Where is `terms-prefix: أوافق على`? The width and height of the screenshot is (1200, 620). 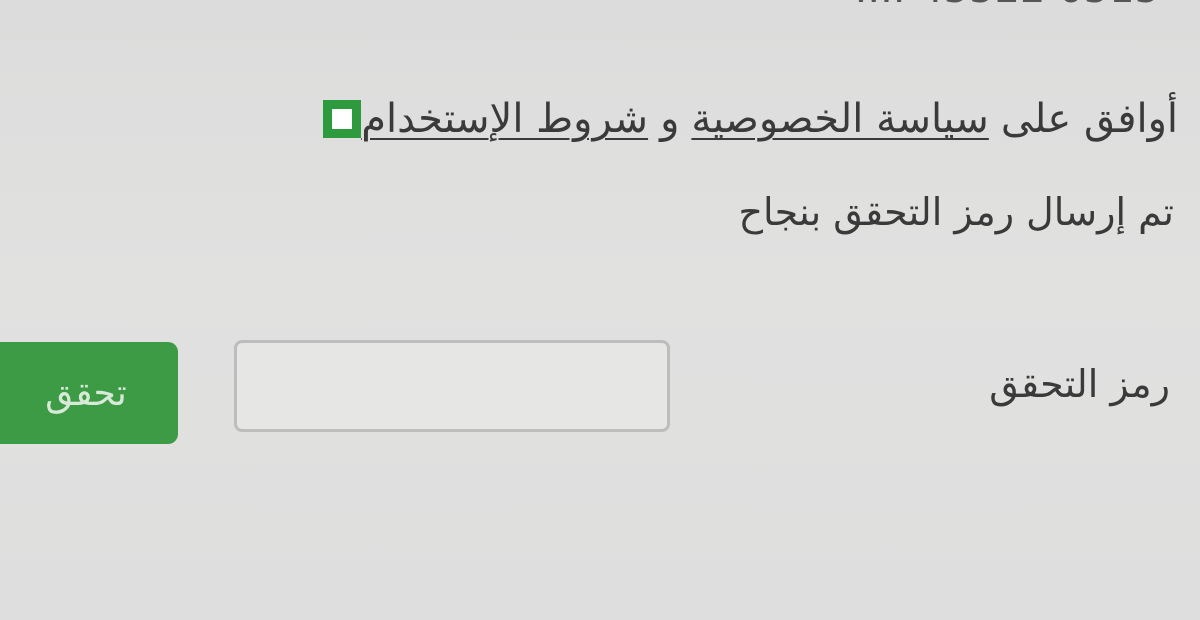 terms-prefix: أوافق على is located at coordinates (1089, 119).